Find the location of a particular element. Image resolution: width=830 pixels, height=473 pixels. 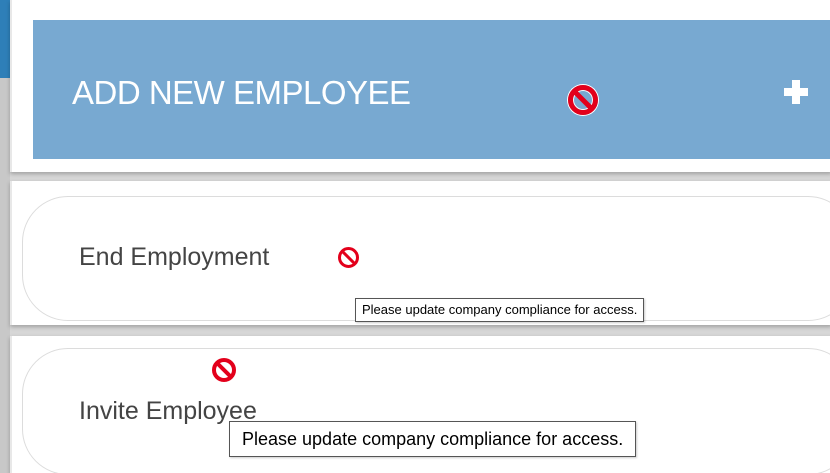

end-employment-label: End Employment is located at coordinates (174, 257).